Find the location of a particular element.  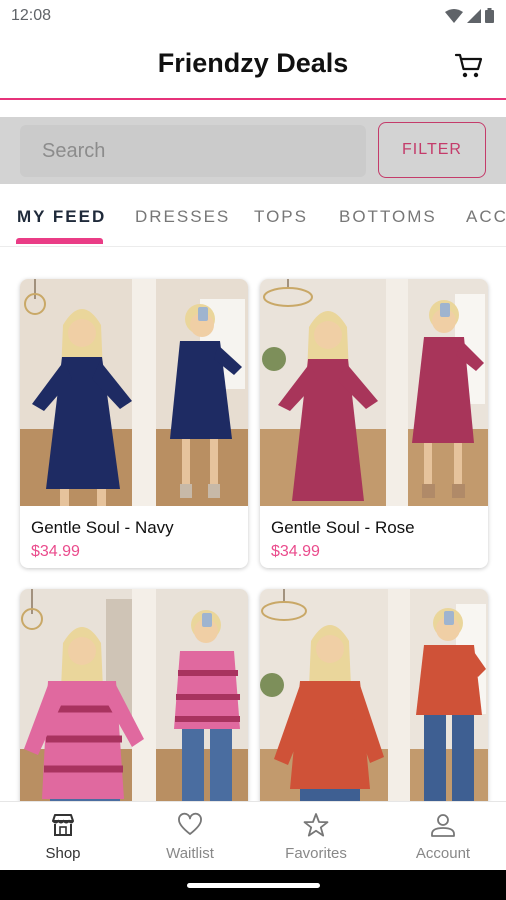

nav-favorites: Favorites is located at coordinates (316, 836).